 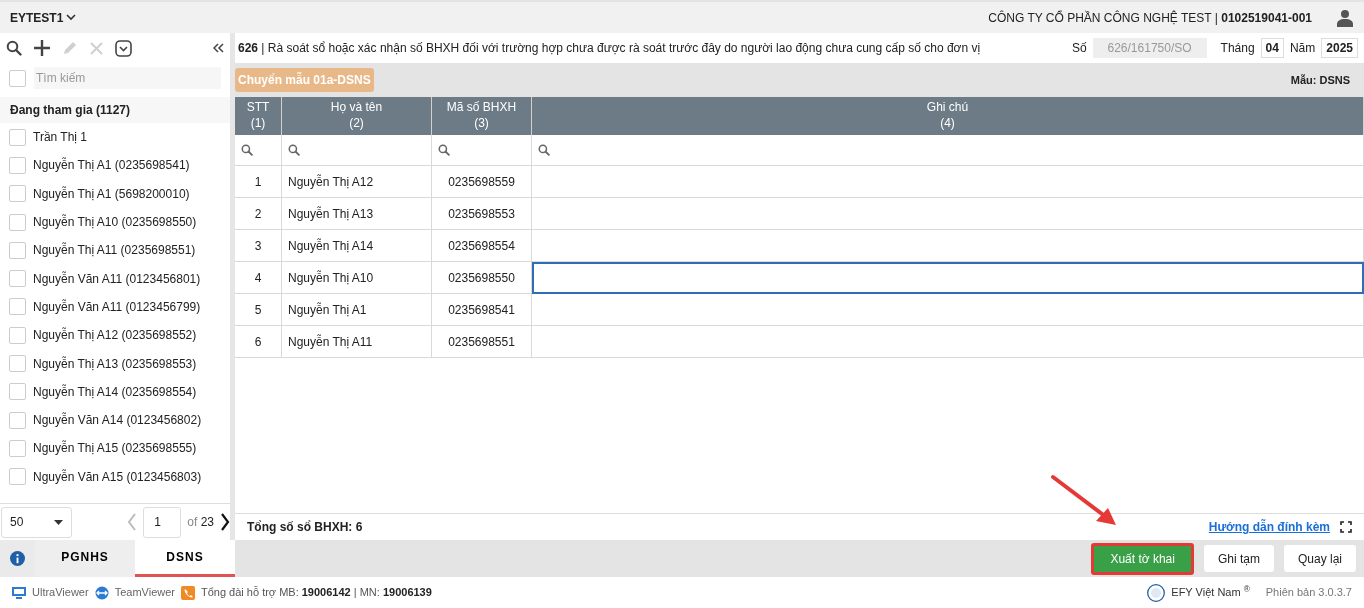 I want to click on table-cell: 0235698550, so click(x=482, y=278).